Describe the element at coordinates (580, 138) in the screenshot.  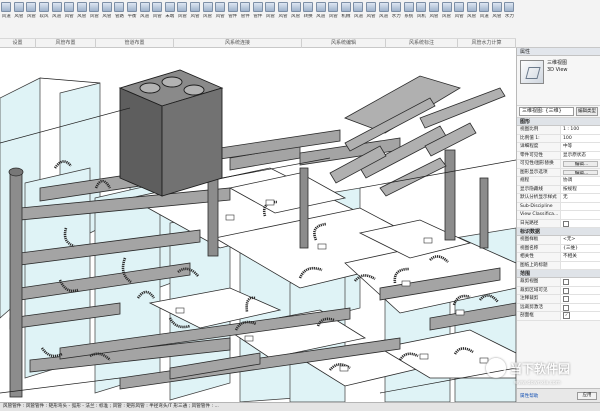
I see `property-value: 100` at that location.